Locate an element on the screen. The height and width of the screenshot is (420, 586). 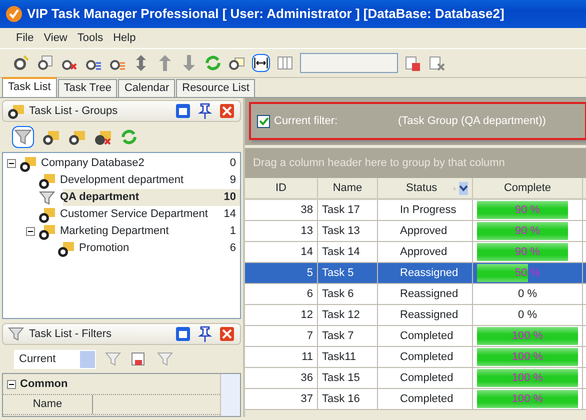
tree-item: Promotion is located at coordinates (102, 248).